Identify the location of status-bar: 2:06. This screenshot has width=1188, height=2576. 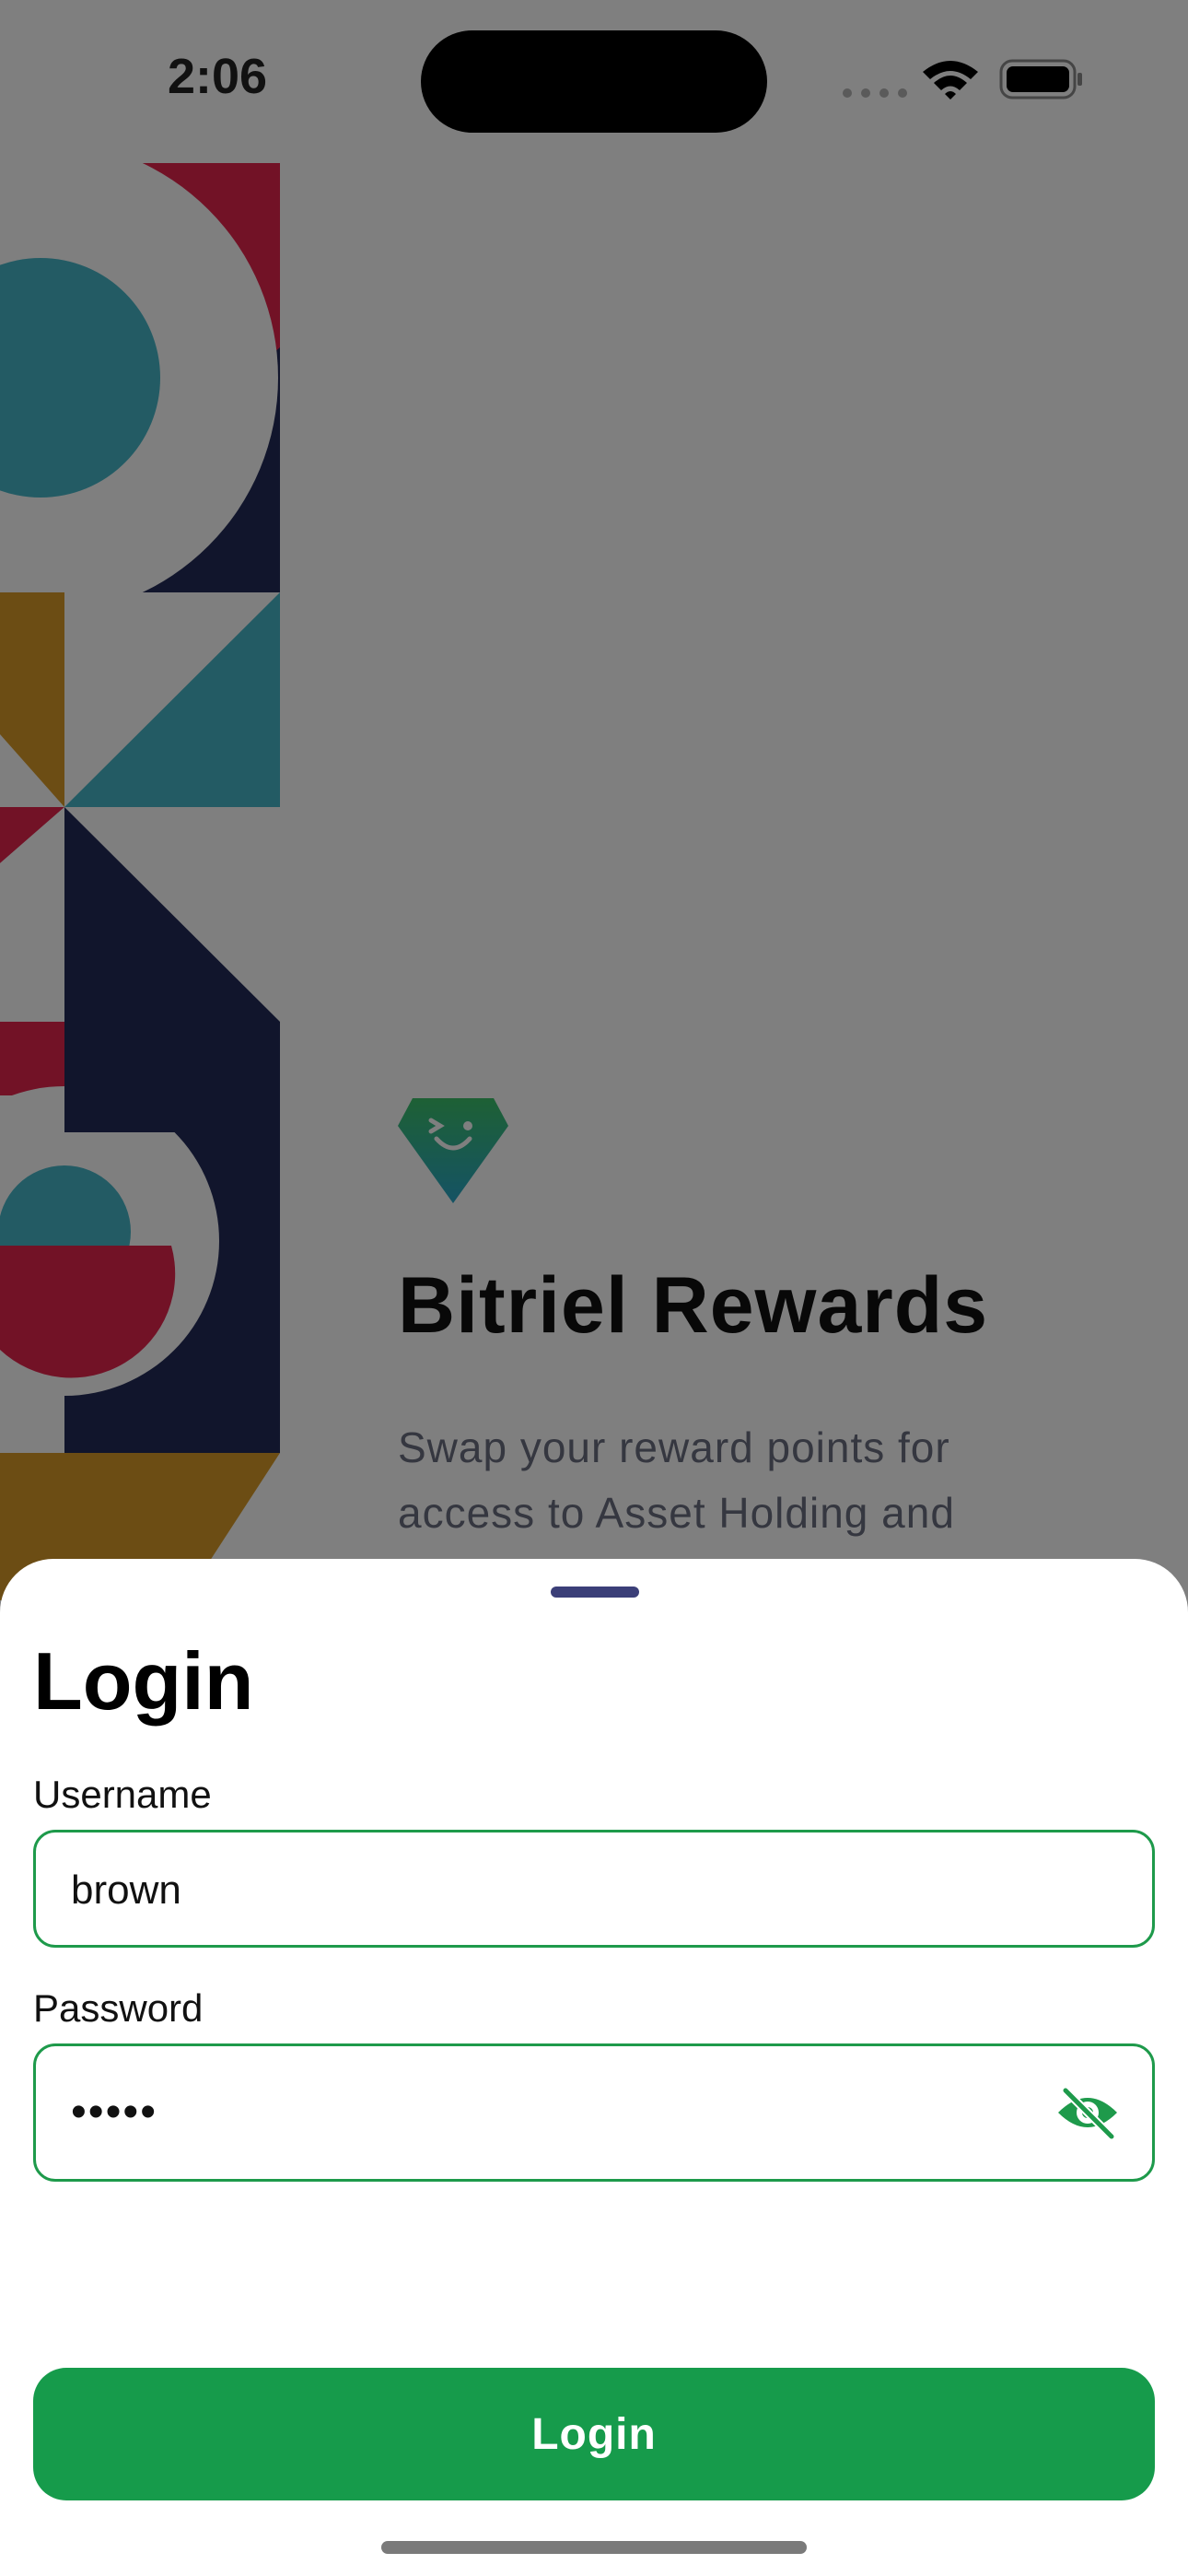
(594, 78).